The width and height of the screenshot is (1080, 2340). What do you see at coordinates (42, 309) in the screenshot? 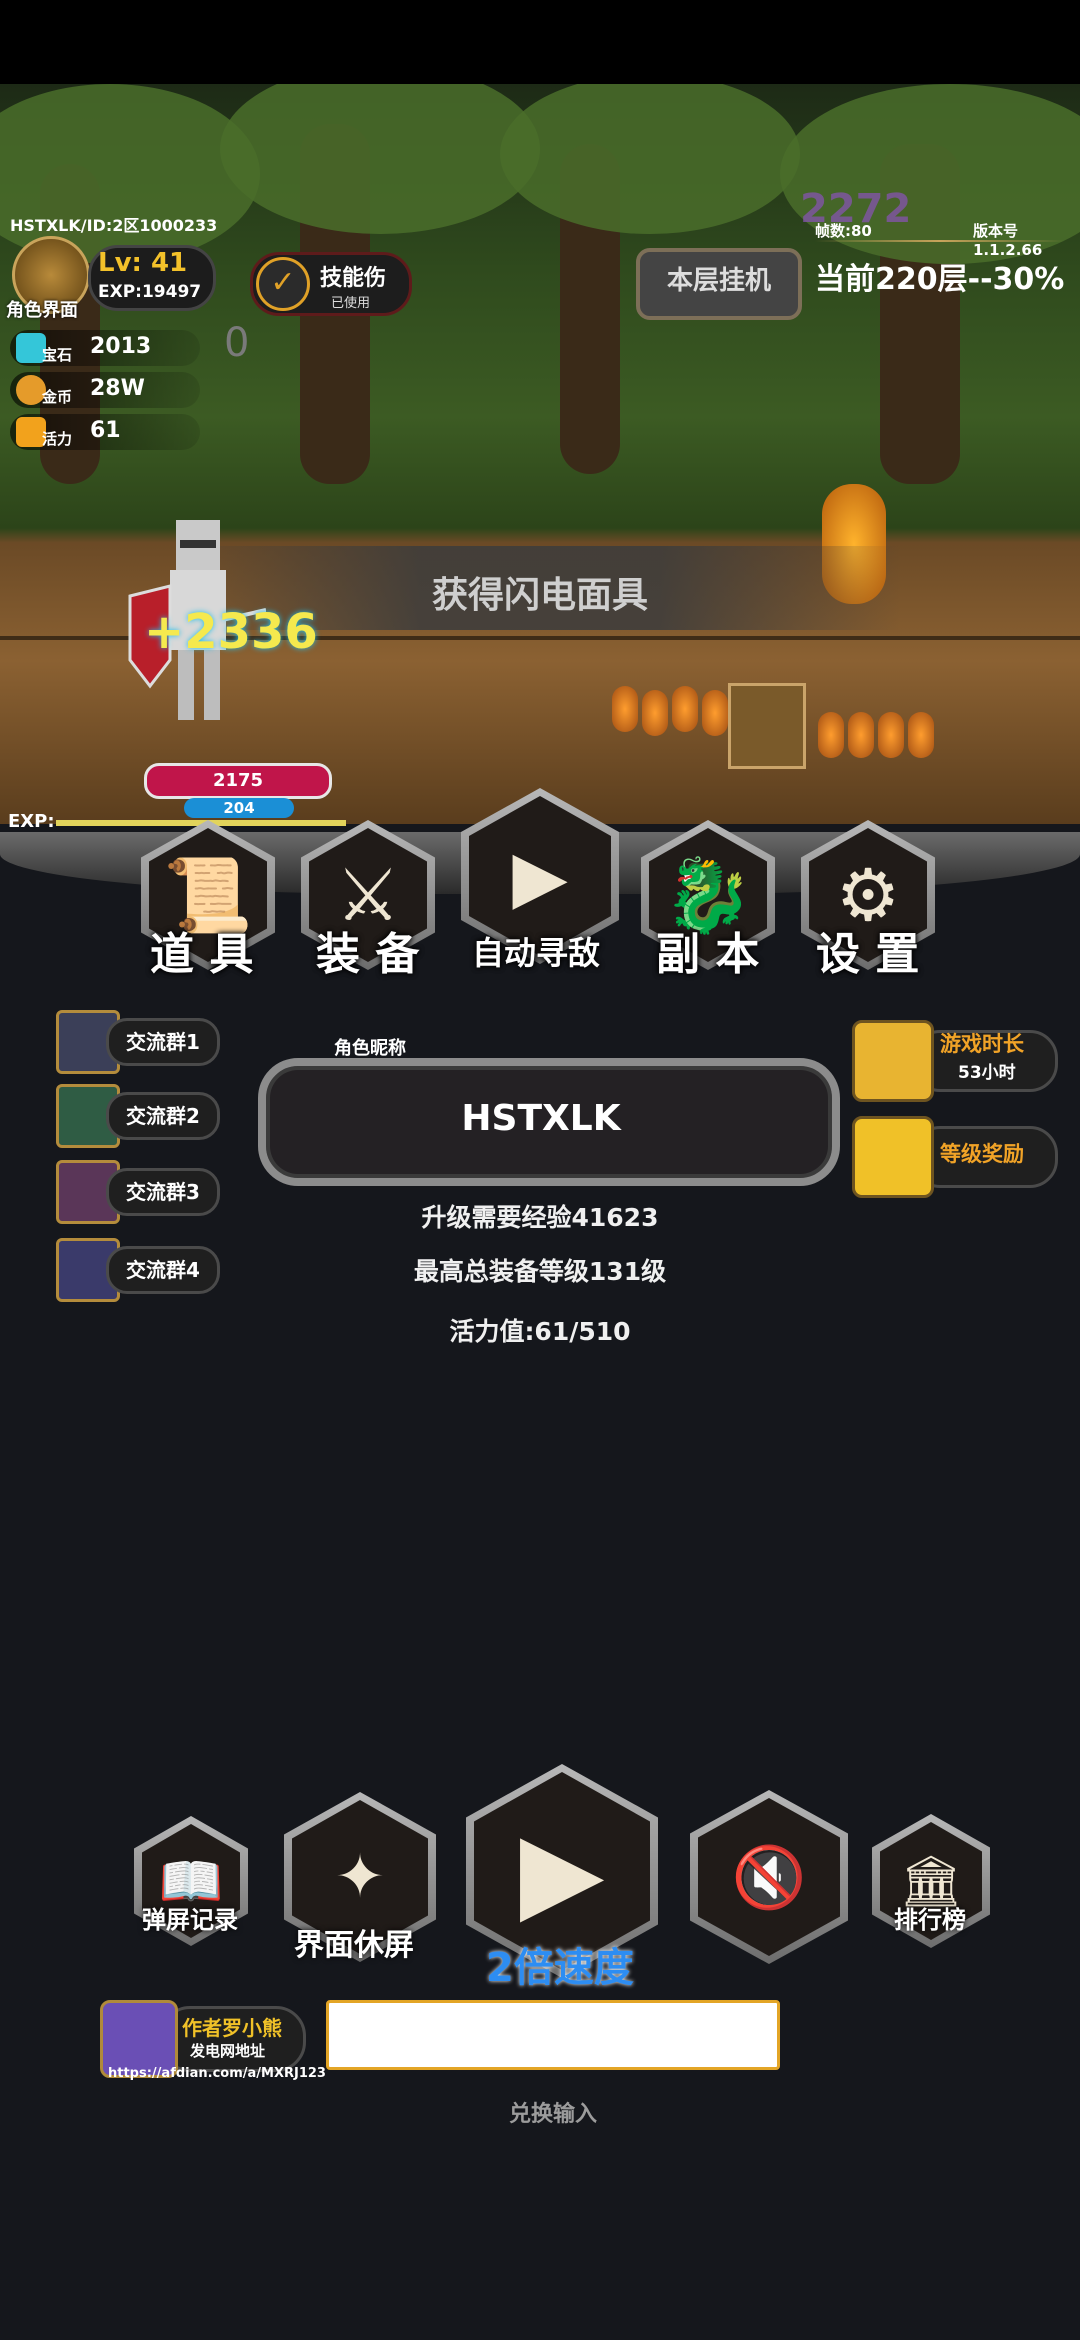
I see `avatar-label: 角色界面` at bounding box center [42, 309].